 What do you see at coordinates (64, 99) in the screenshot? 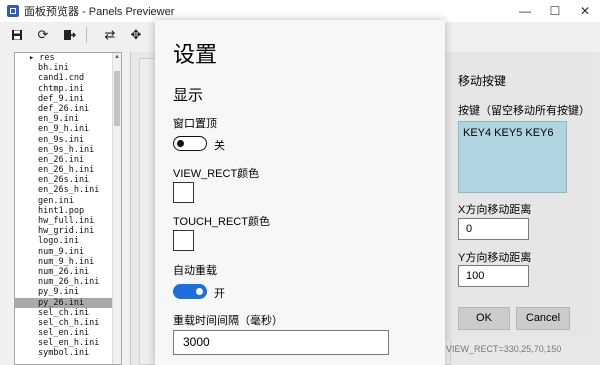
I see `file-item: def_9.ini` at bounding box center [64, 99].